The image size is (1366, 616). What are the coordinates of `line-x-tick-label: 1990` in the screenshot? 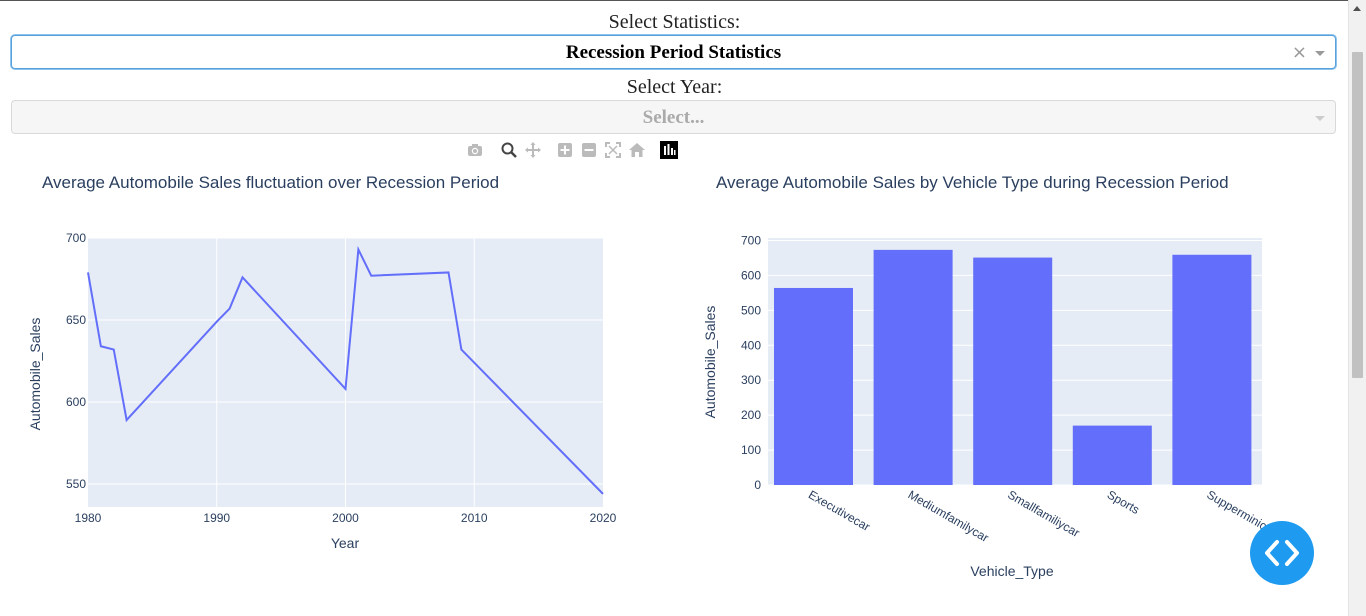 It's located at (216, 518).